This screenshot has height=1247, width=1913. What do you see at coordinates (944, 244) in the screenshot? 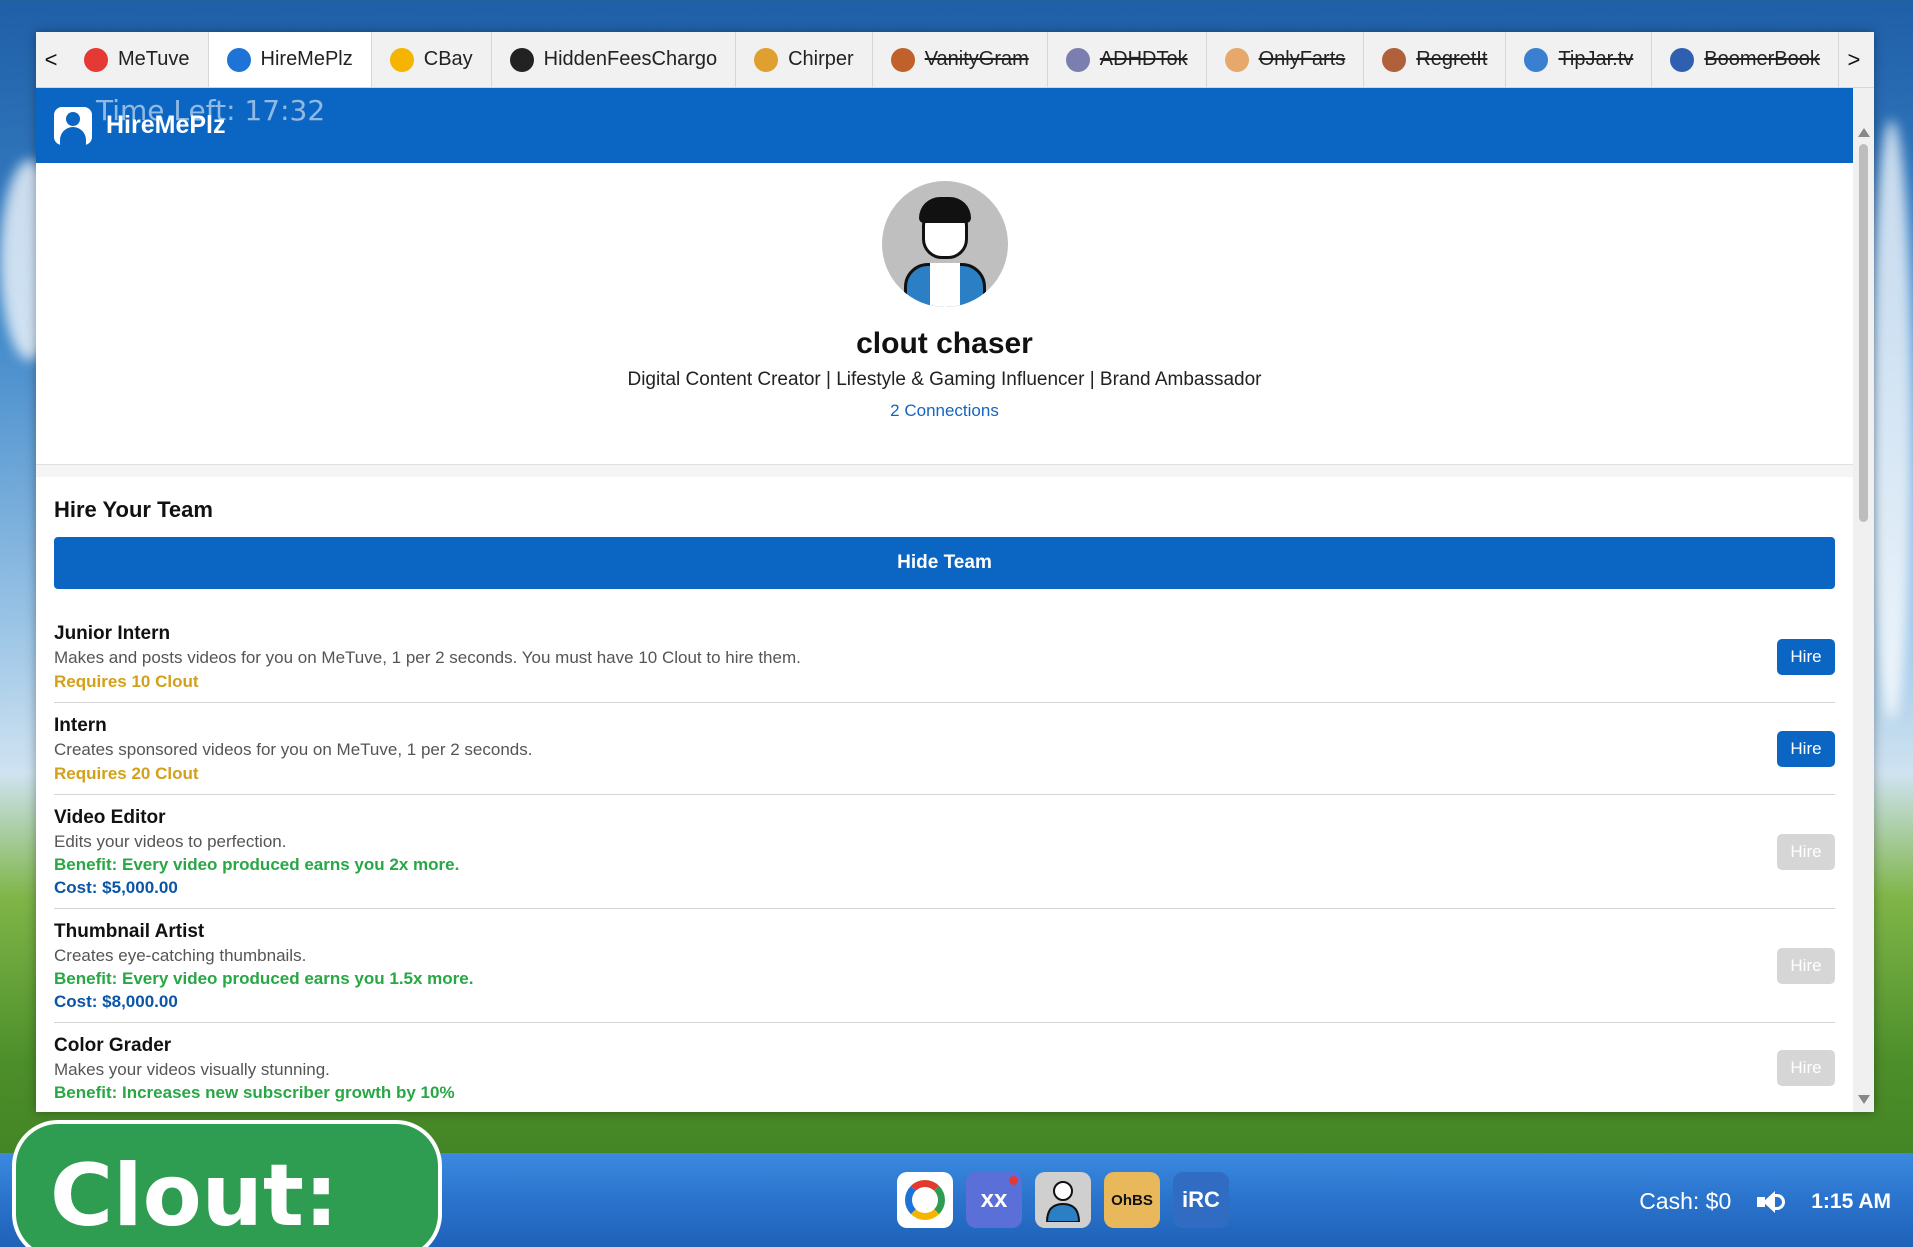
I see `avatar` at bounding box center [944, 244].